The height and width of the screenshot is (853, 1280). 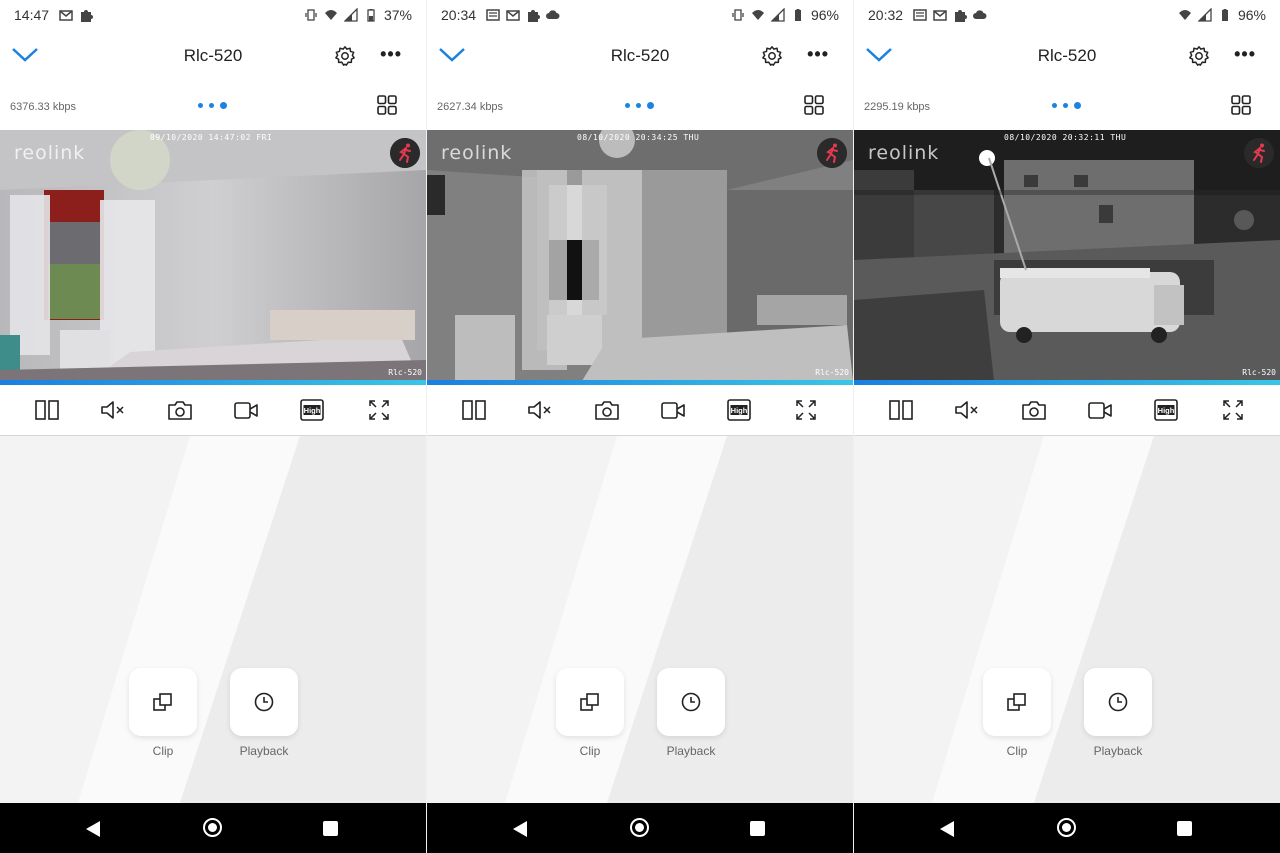 I want to click on info-bar: 2627.34 kbps, so click(x=640, y=106).